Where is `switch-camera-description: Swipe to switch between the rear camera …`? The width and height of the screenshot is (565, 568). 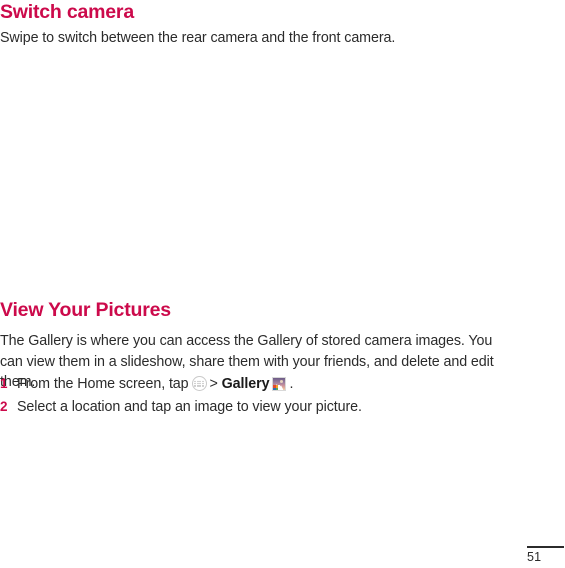
switch-camera-description: Swipe to switch between the rear camera … is located at coordinates (198, 38).